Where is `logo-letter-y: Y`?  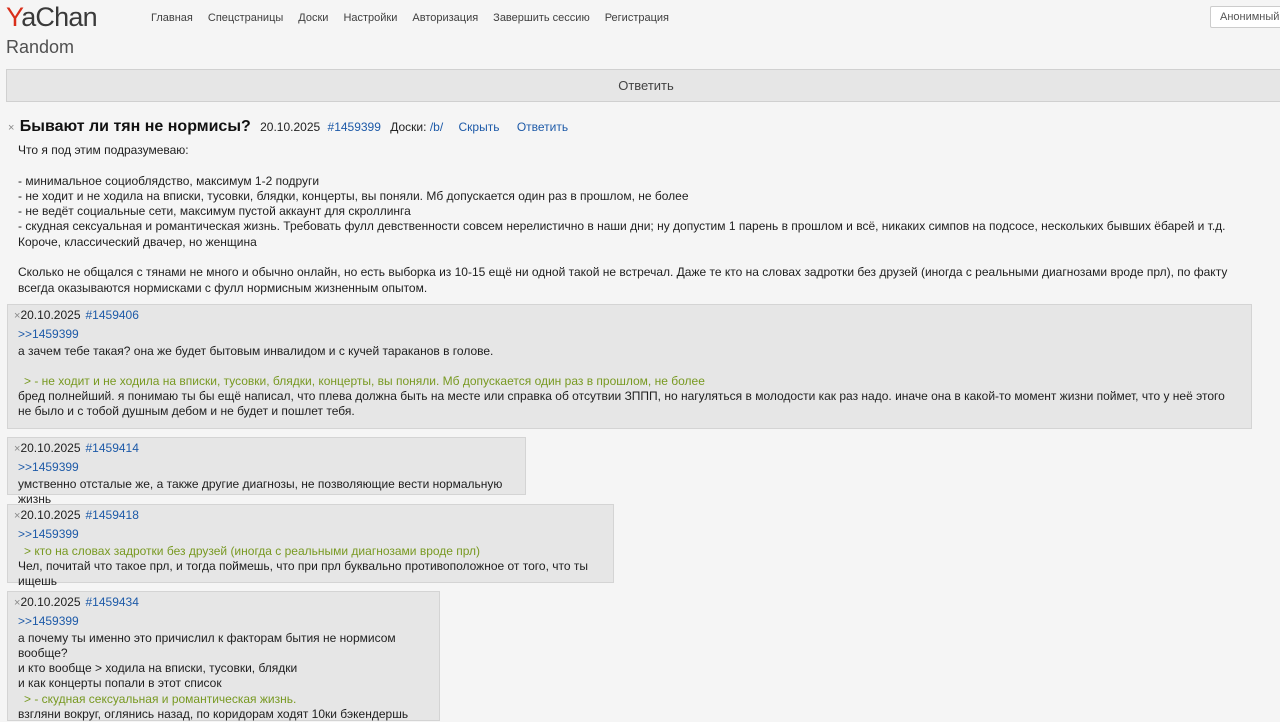
logo-letter-y: Y is located at coordinates (14, 17).